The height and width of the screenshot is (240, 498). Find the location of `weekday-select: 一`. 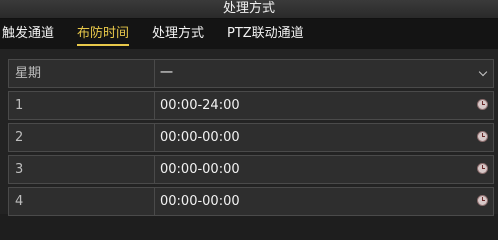

weekday-select: 一 is located at coordinates (166, 73).